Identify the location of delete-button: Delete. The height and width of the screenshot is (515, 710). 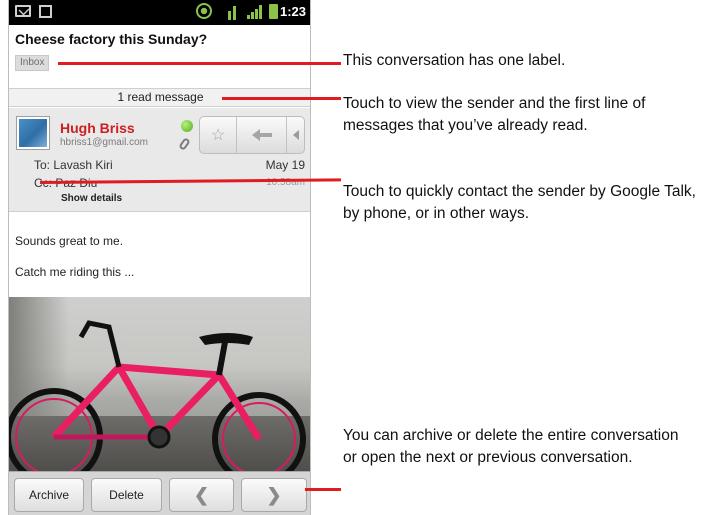
(126, 495).